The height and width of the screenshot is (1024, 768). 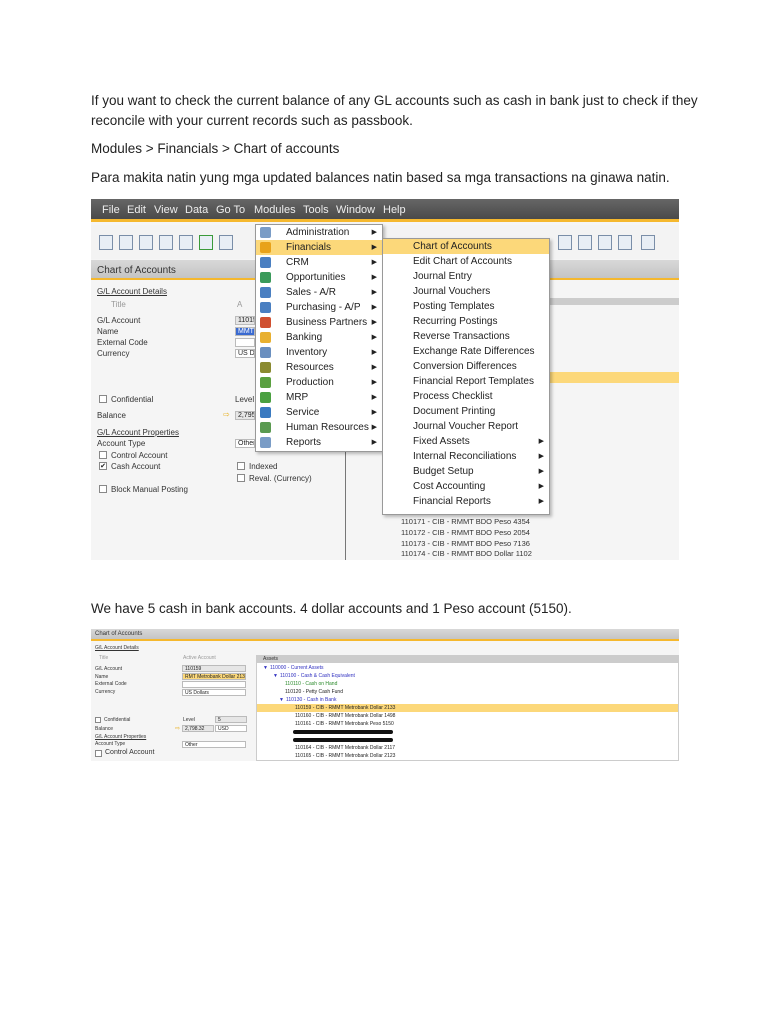 What do you see at coordinates (466, 456) in the screenshot?
I see `submenu-item-internal-reconciliations: Internal Reconciliations ▶` at bounding box center [466, 456].